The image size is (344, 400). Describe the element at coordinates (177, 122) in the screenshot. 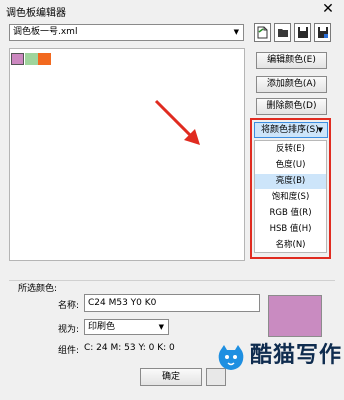

I see `annotation-arrow` at that location.